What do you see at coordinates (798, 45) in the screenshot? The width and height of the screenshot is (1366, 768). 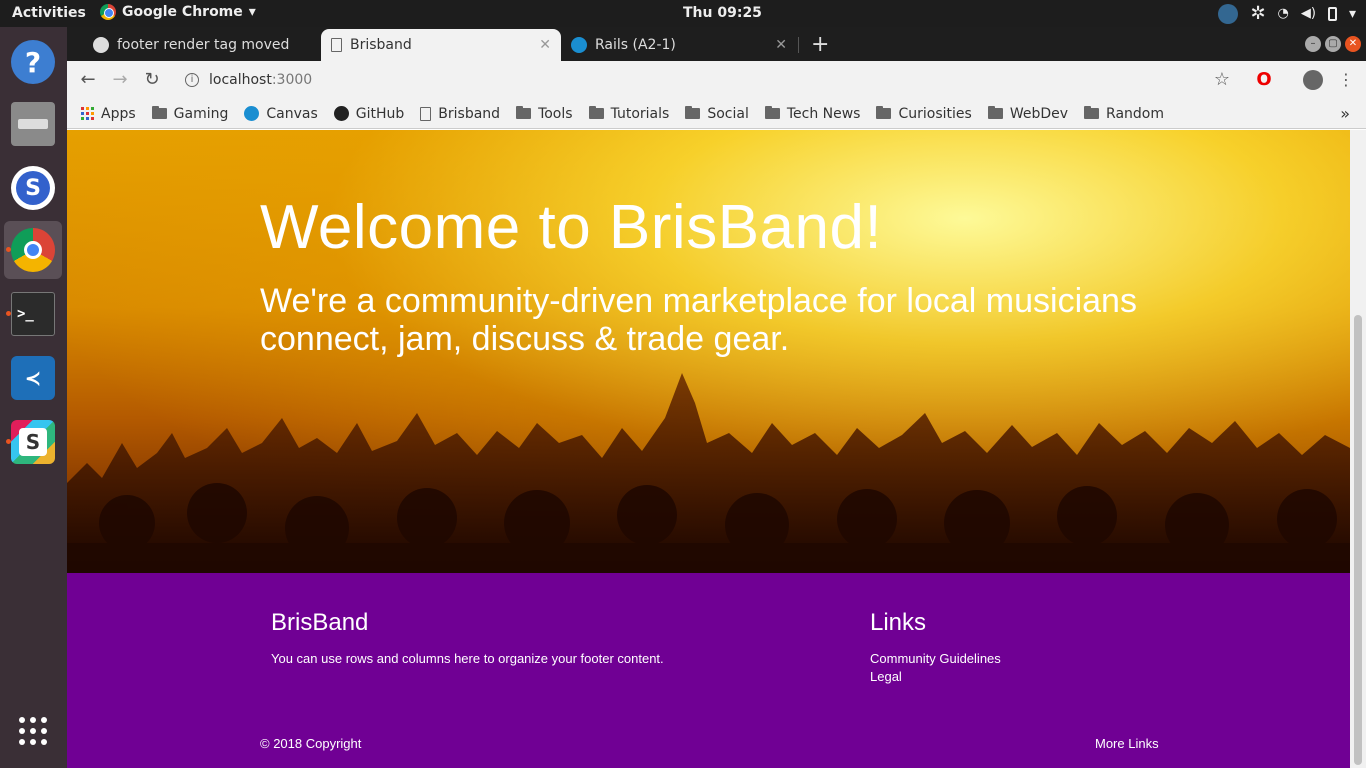 I see `tab-separator` at bounding box center [798, 45].